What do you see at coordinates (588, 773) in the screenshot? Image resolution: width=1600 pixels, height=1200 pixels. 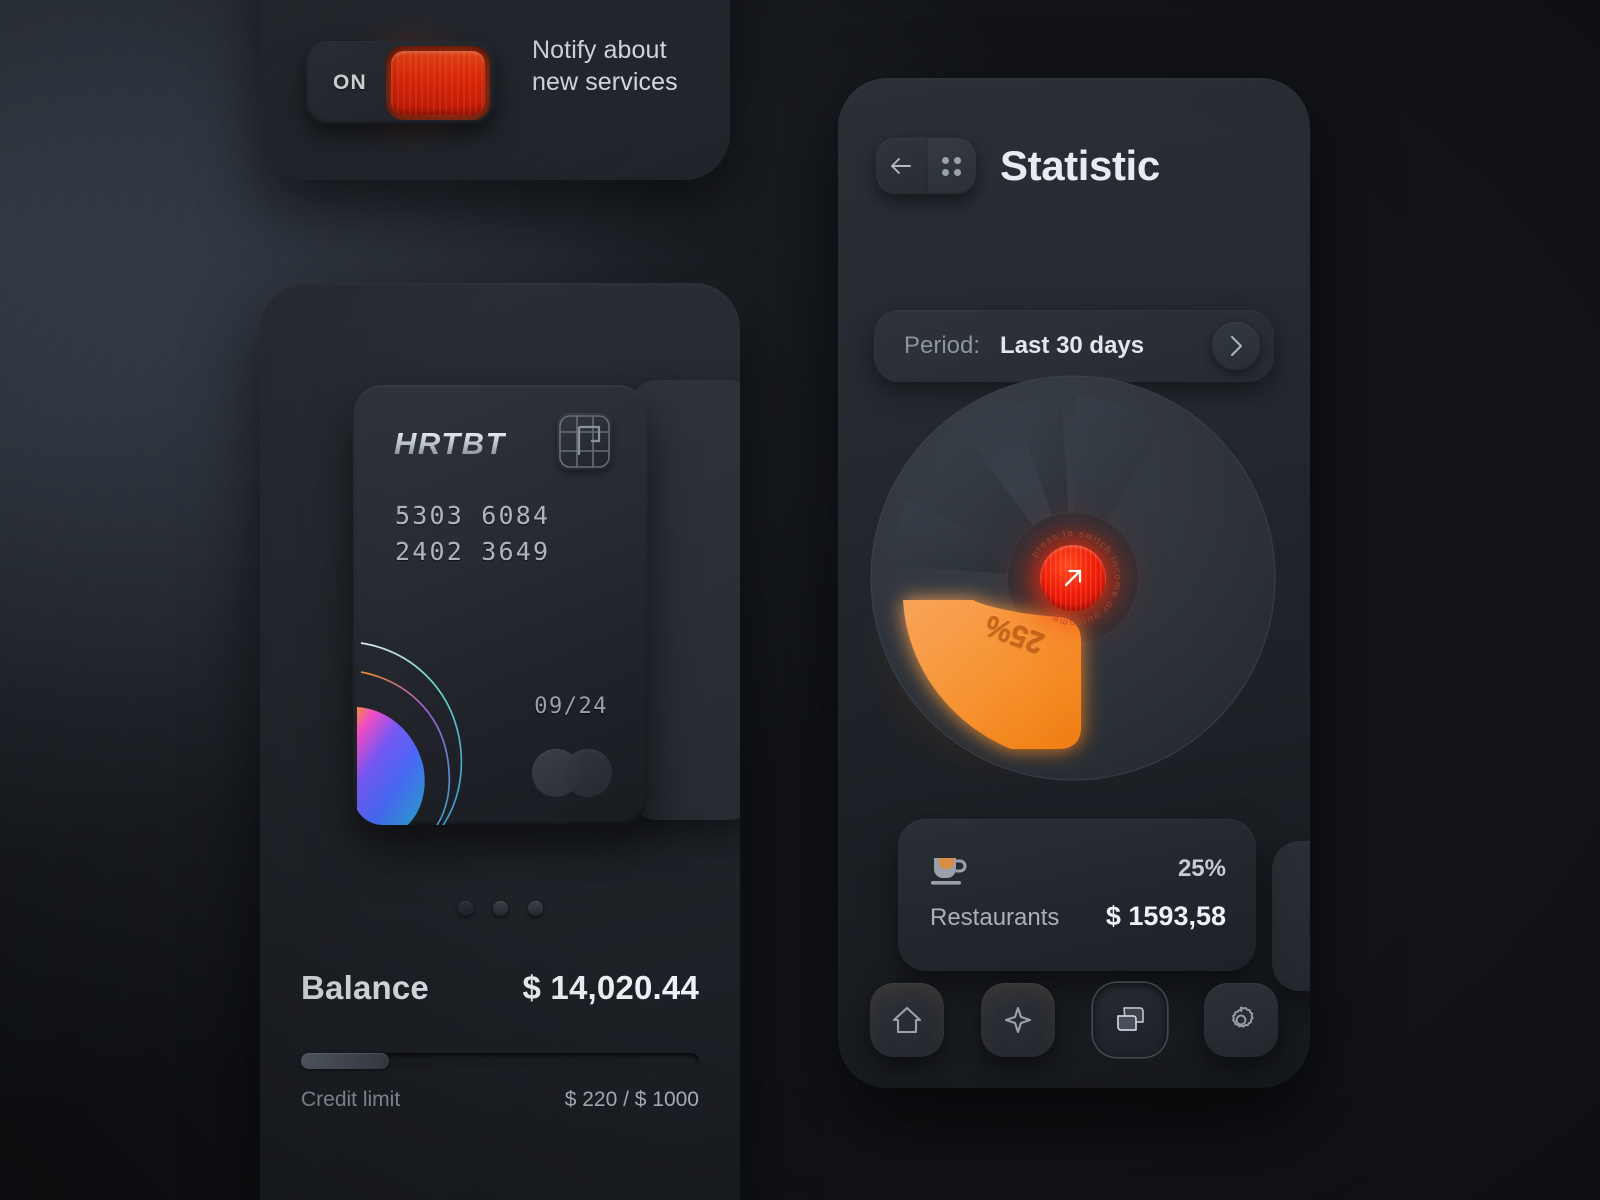 I see `mastercard-circle-right` at bounding box center [588, 773].